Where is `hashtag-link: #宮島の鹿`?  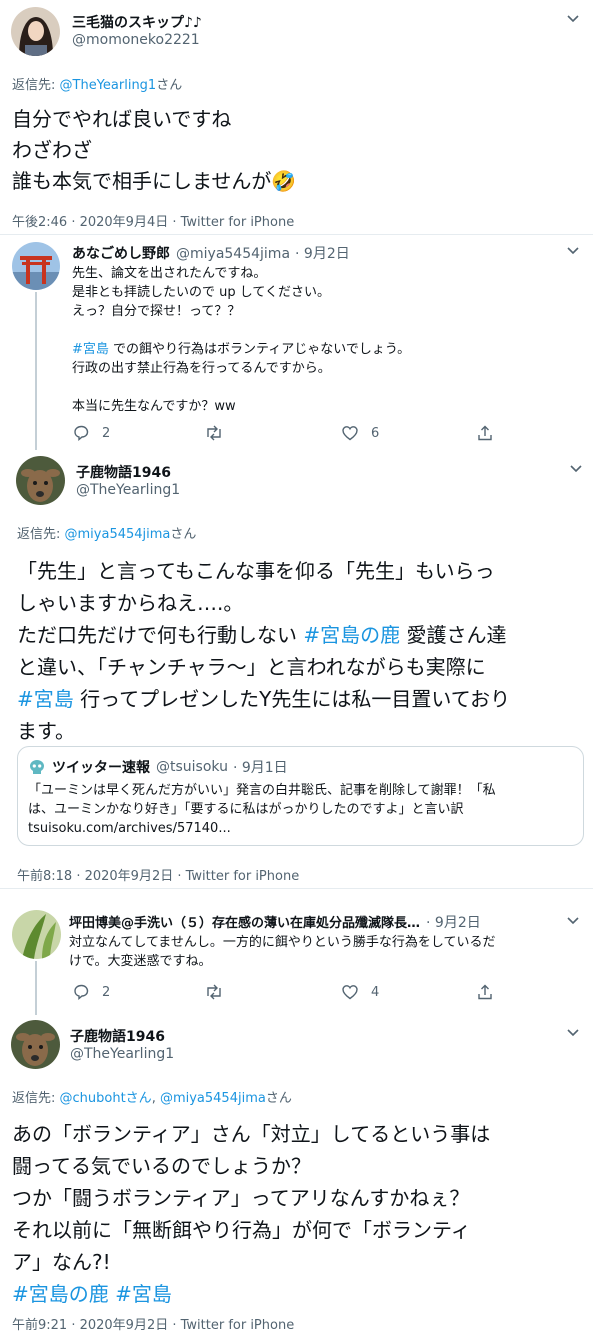 hashtag-link: #宮島の鹿 is located at coordinates (351, 635).